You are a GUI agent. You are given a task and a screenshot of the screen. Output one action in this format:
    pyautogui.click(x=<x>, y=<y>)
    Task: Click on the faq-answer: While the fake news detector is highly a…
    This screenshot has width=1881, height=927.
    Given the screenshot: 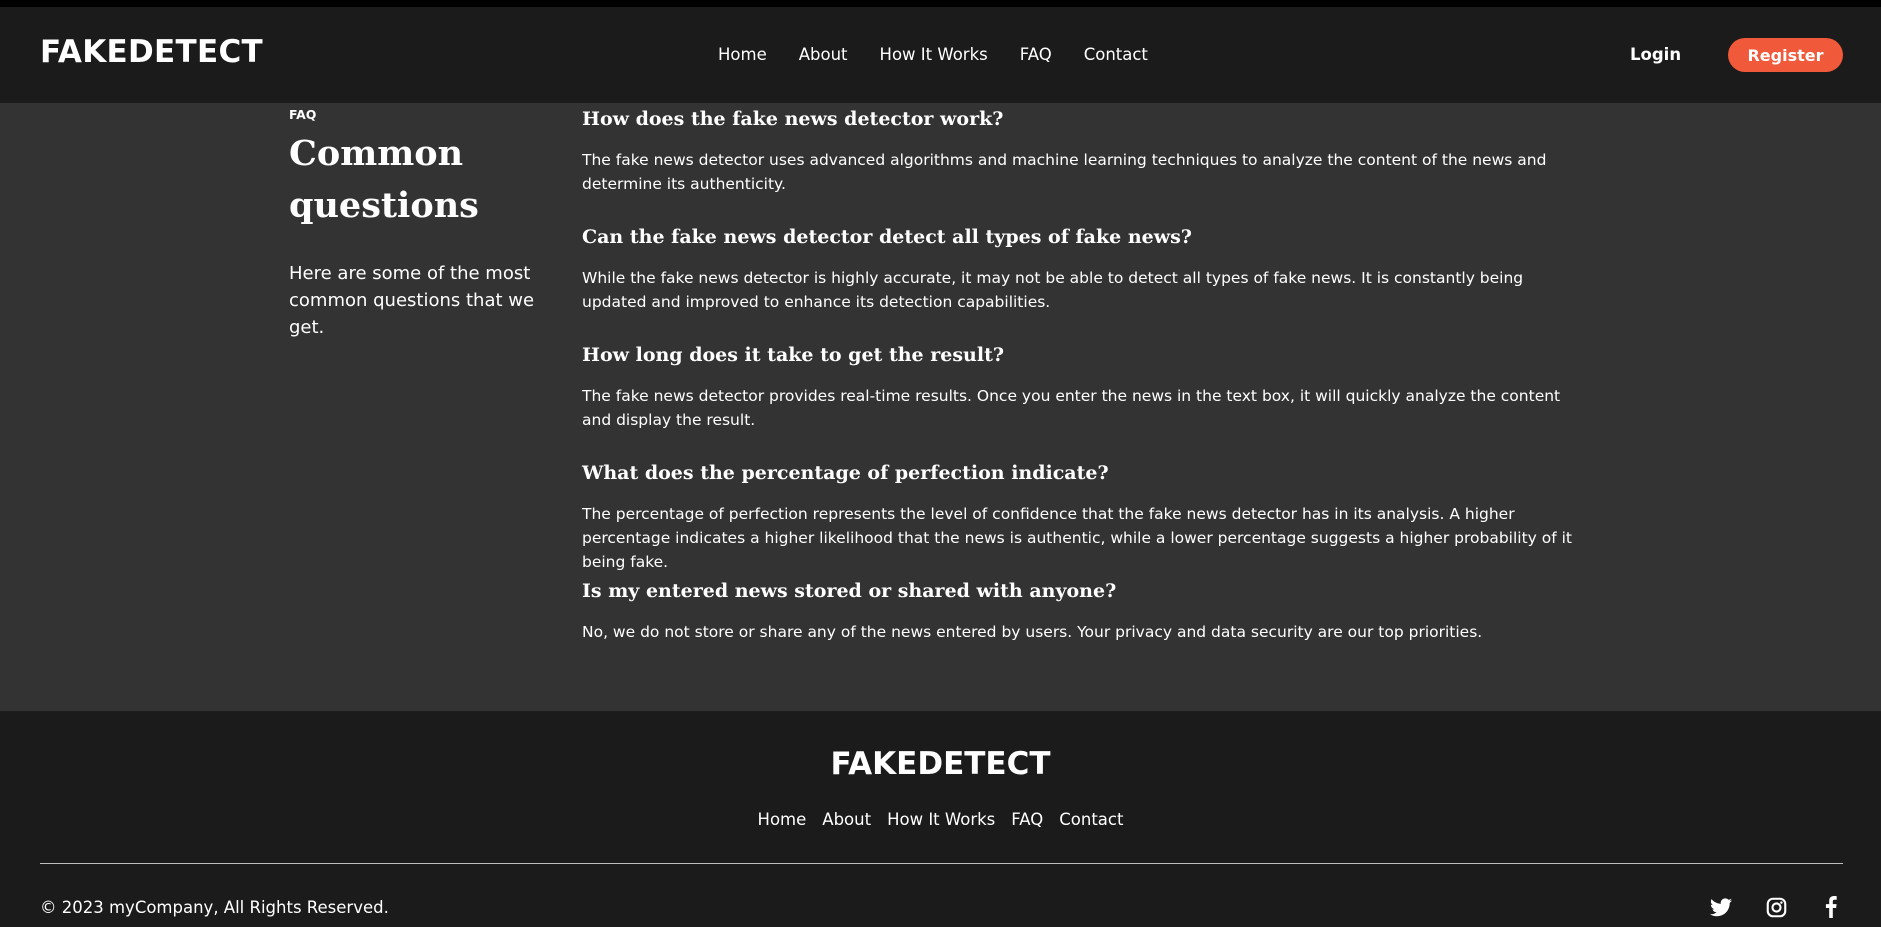 What is the action you would take?
    pyautogui.click(x=1053, y=290)
    